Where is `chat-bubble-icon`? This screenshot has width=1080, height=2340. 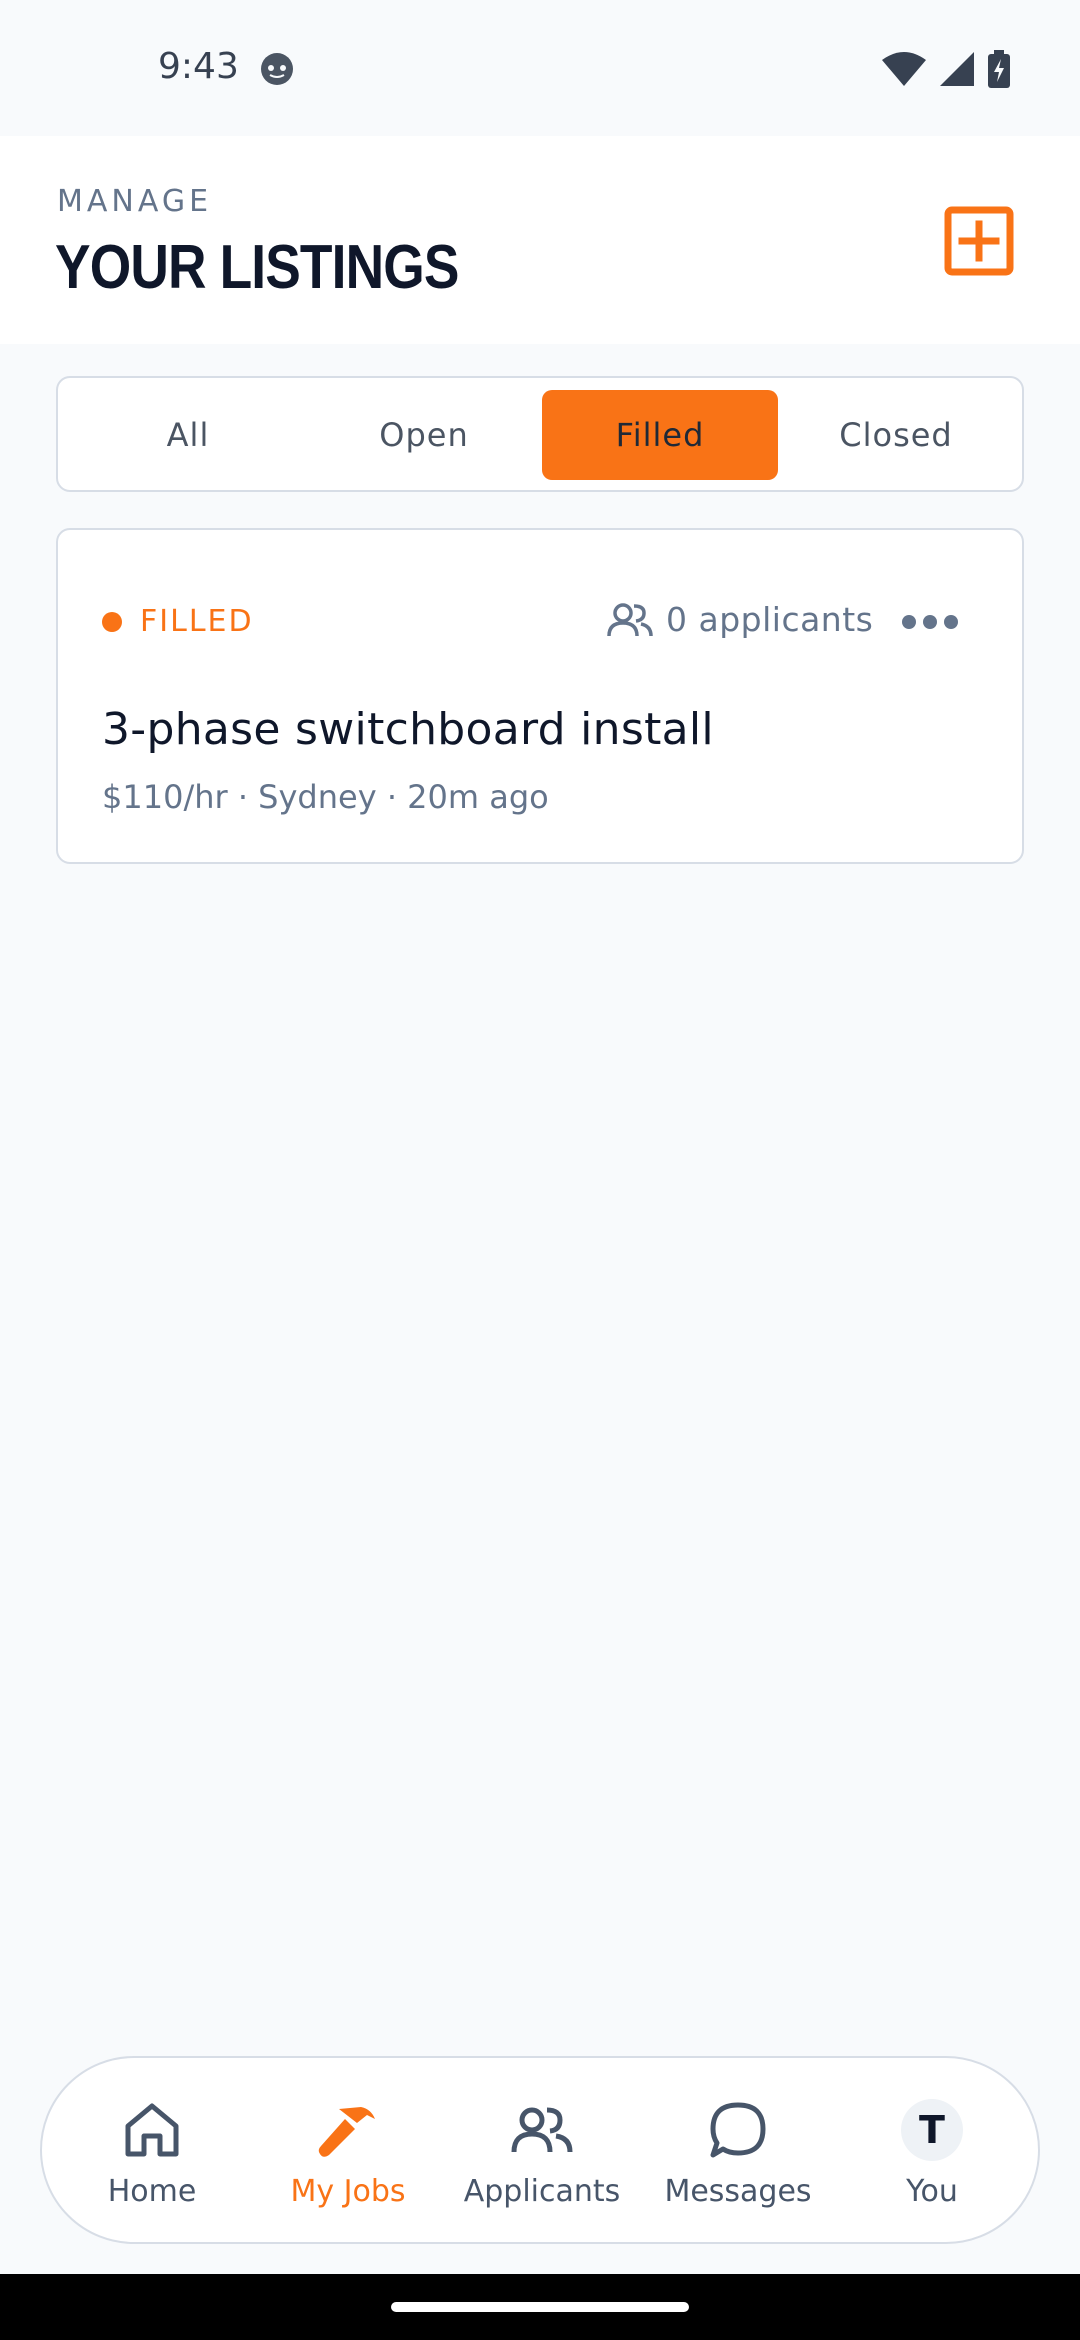 chat-bubble-icon is located at coordinates (738, 2130).